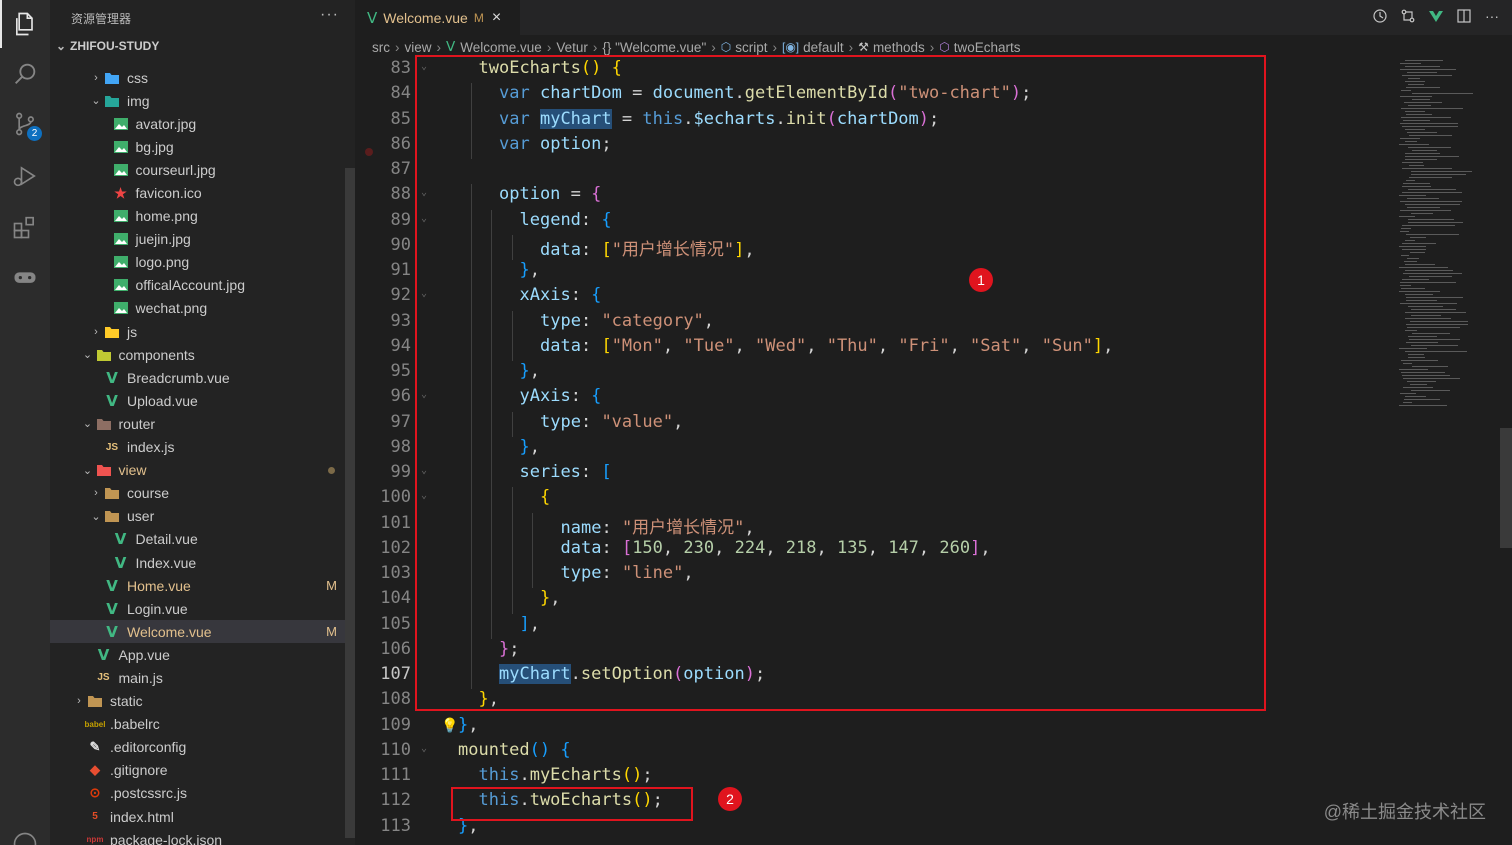  I want to click on tree-item-welcome-vue: V Welcome.vue M, so click(202, 632).